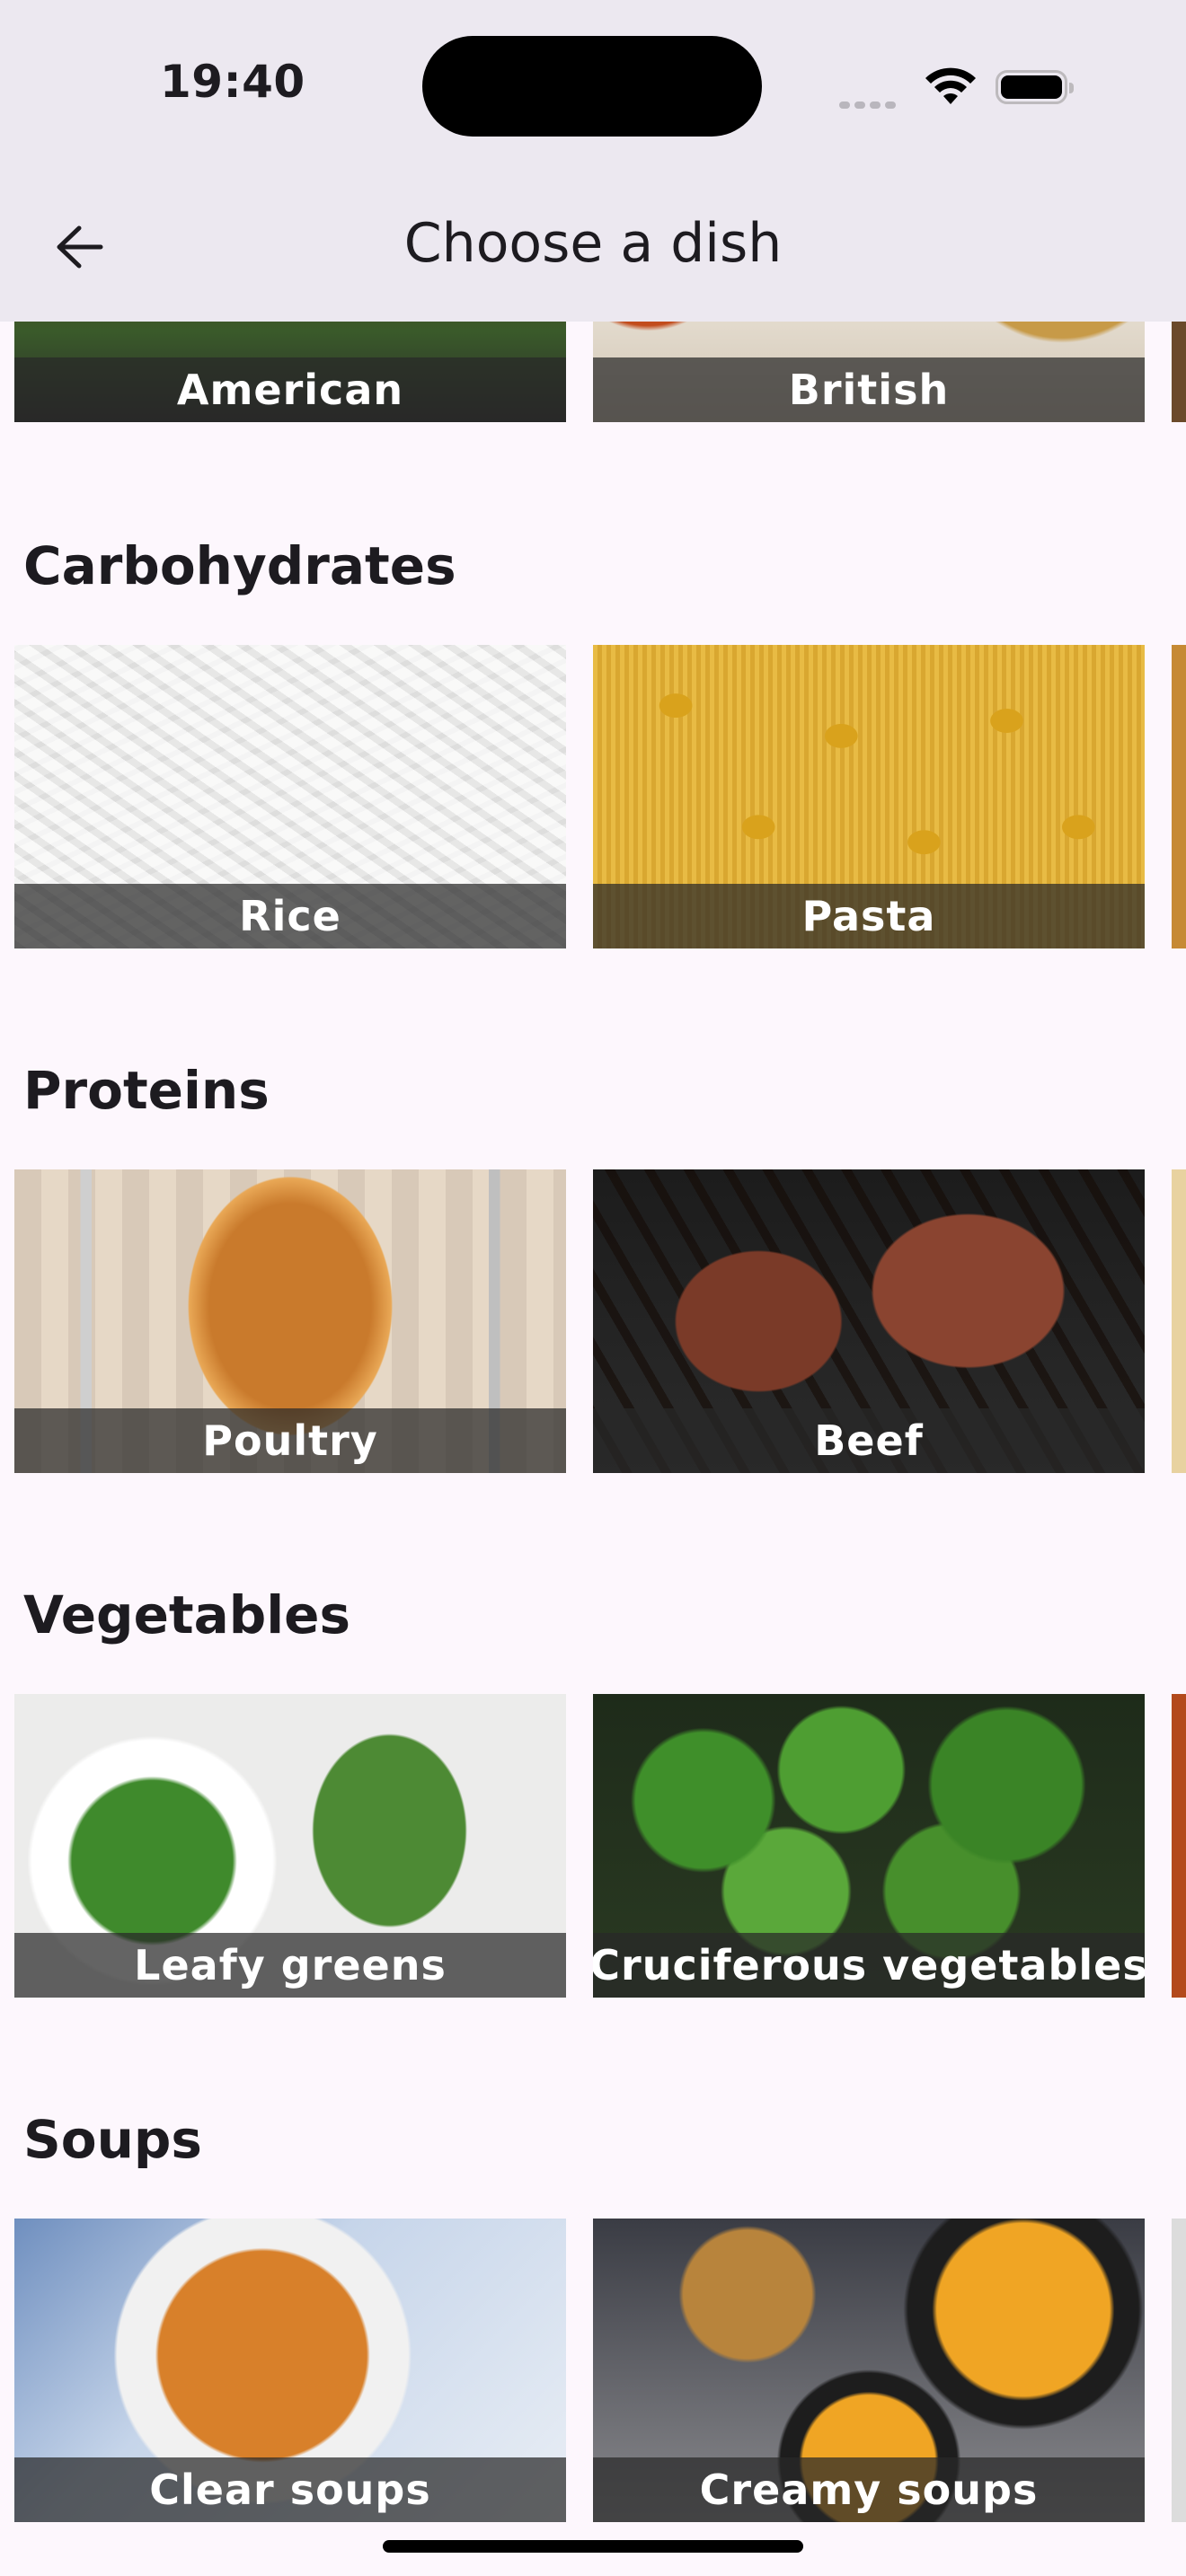 This screenshot has width=1186, height=2576. What do you see at coordinates (239, 565) in the screenshot?
I see `section-title-carbohydrates: Carbohydrates` at bounding box center [239, 565].